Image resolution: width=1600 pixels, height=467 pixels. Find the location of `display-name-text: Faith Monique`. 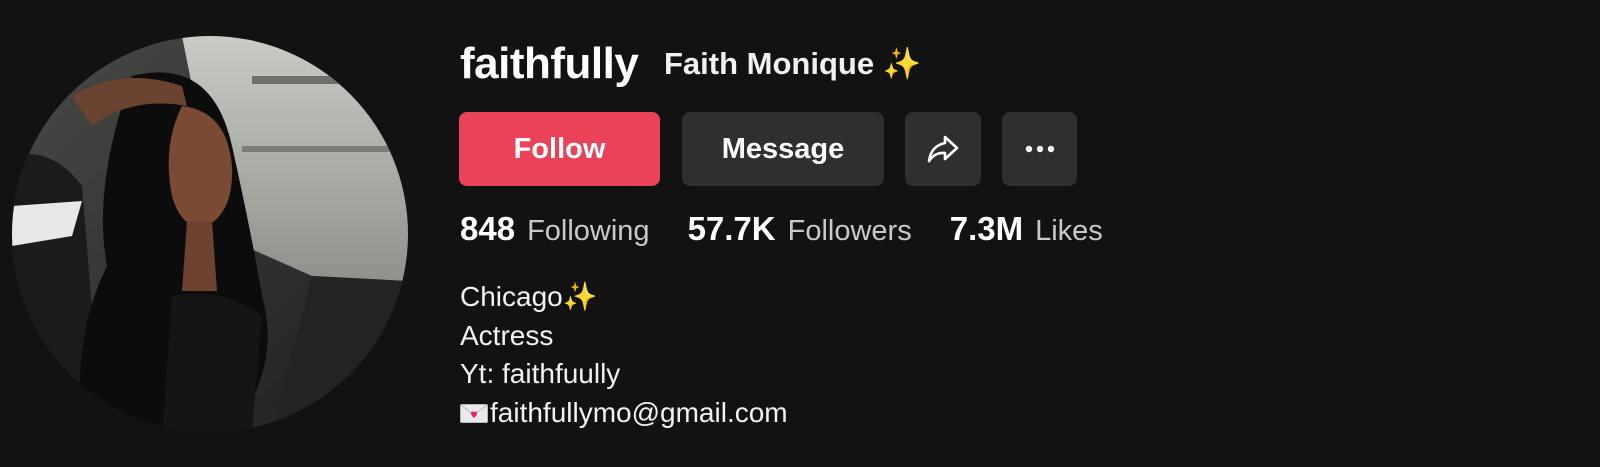

display-name-text: Faith Monique is located at coordinates (769, 63).